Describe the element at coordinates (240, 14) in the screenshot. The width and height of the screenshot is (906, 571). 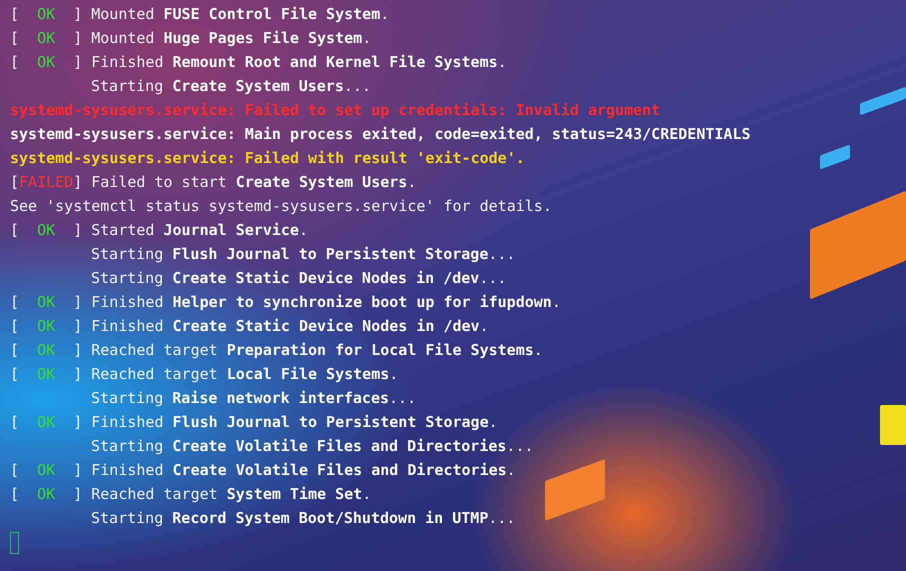
I see `log-message: Mounted FUSE Control File System.` at that location.